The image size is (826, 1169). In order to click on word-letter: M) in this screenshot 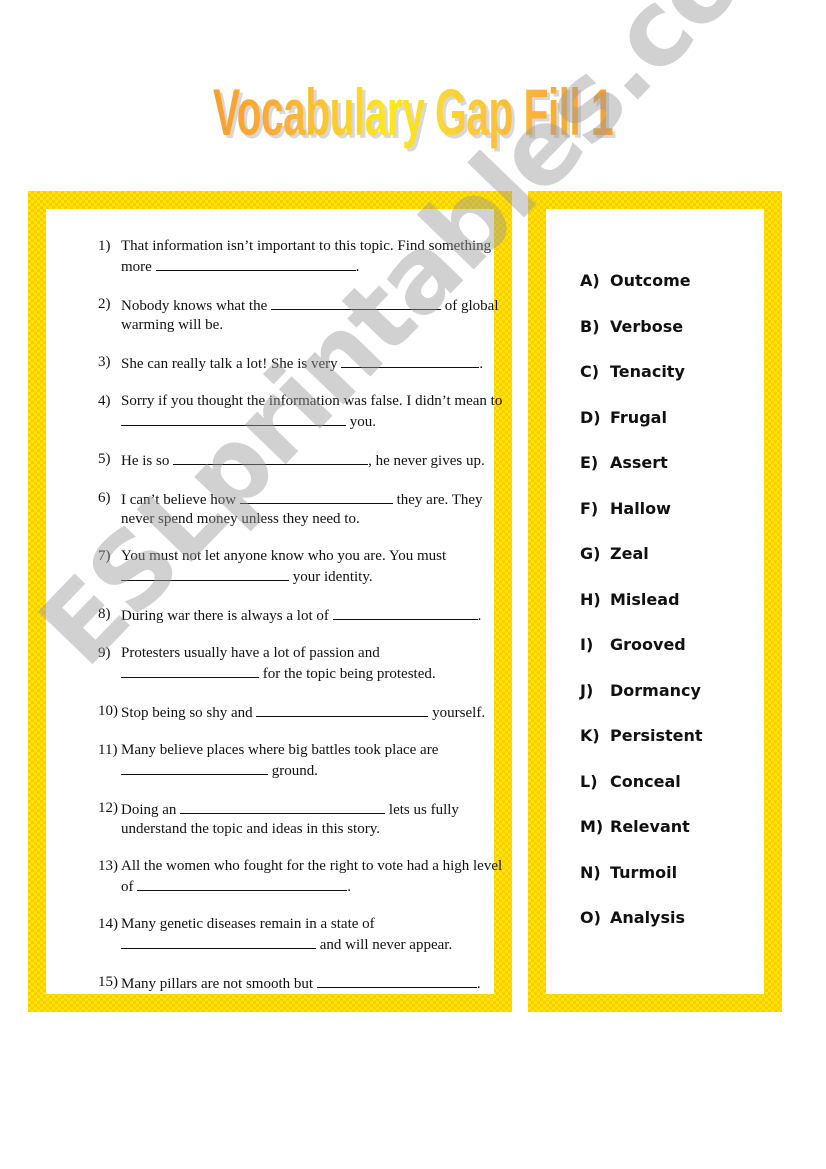, I will do `click(592, 826)`.